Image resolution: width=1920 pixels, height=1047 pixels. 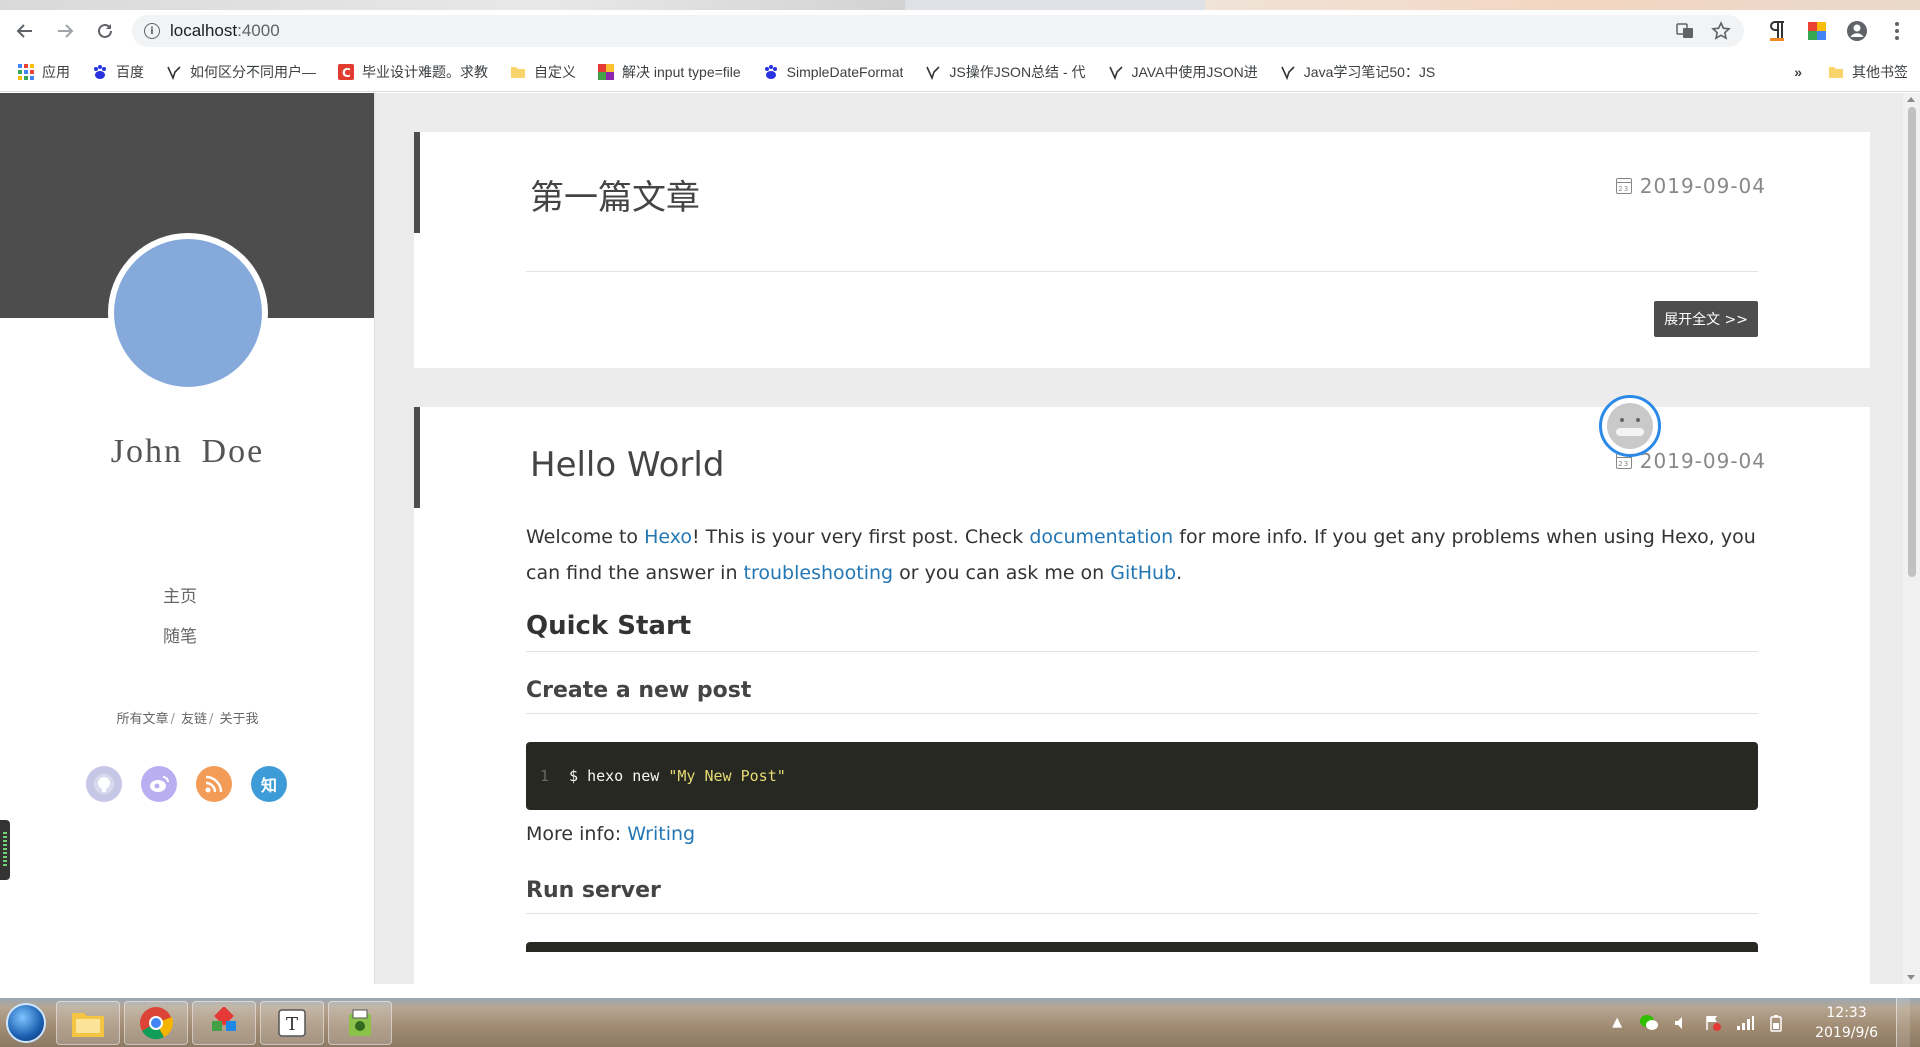 What do you see at coordinates (188, 313) in the screenshot?
I see `avatar` at bounding box center [188, 313].